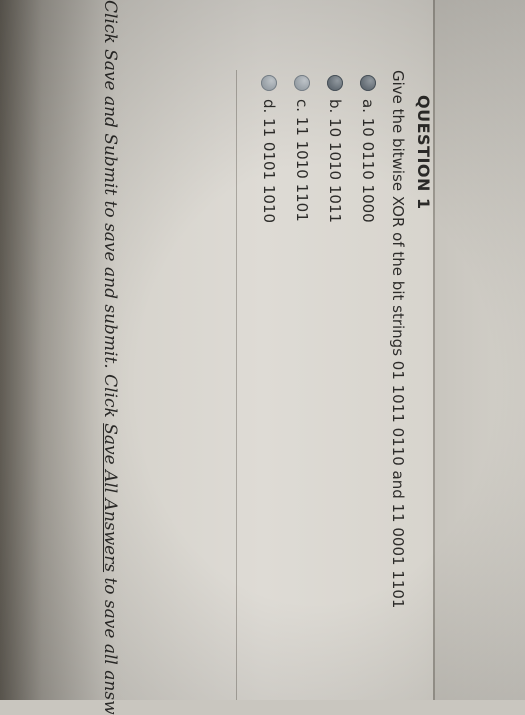 The height and width of the screenshot is (715, 525). Describe the element at coordinates (236, 385) in the screenshot. I see `divider` at that location.